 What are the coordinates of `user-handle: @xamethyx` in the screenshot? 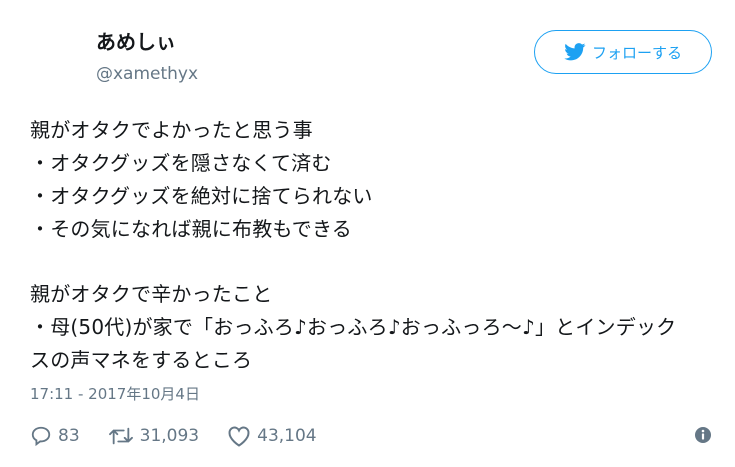 It's located at (147, 74).